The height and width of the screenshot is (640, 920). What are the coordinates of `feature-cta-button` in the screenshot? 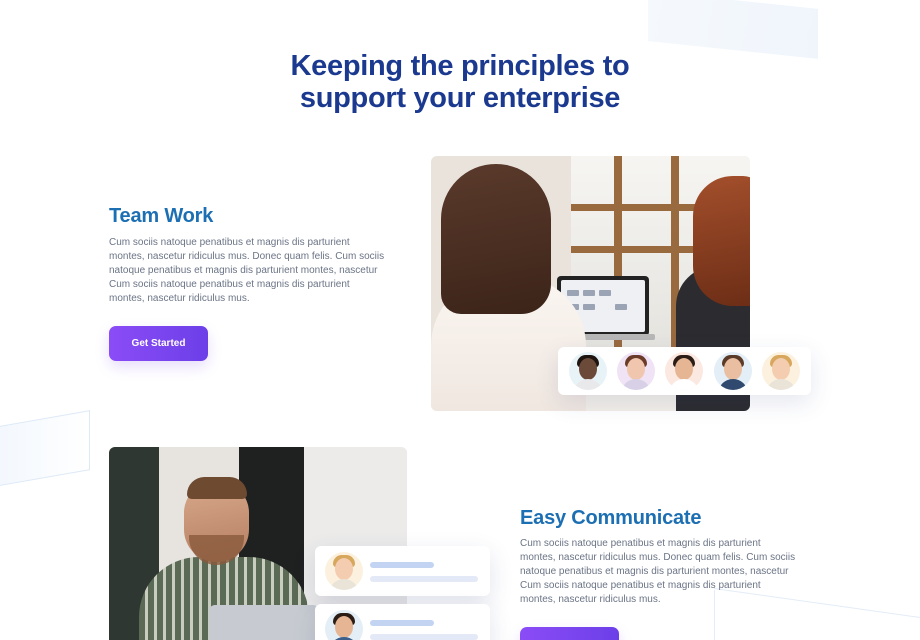 It's located at (569, 633).